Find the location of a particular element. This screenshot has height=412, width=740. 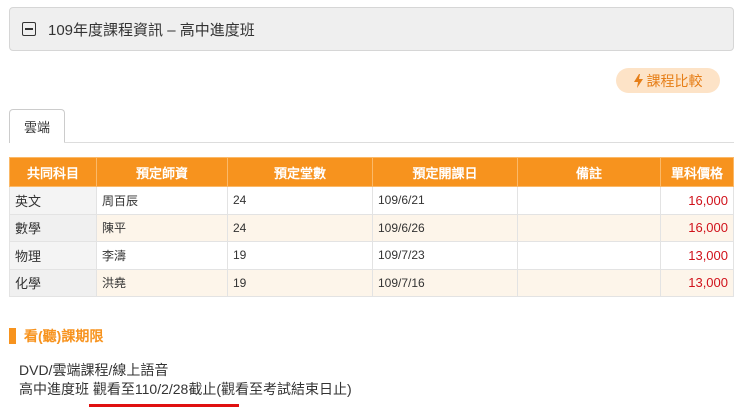

tab-divider is located at coordinates (399, 142).